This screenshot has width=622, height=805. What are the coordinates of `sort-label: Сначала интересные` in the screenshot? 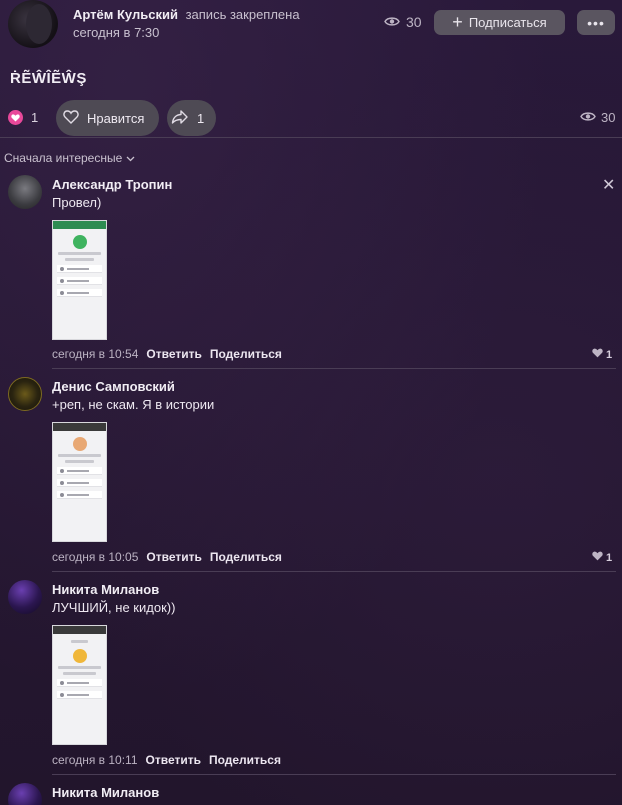 It's located at (63, 158).